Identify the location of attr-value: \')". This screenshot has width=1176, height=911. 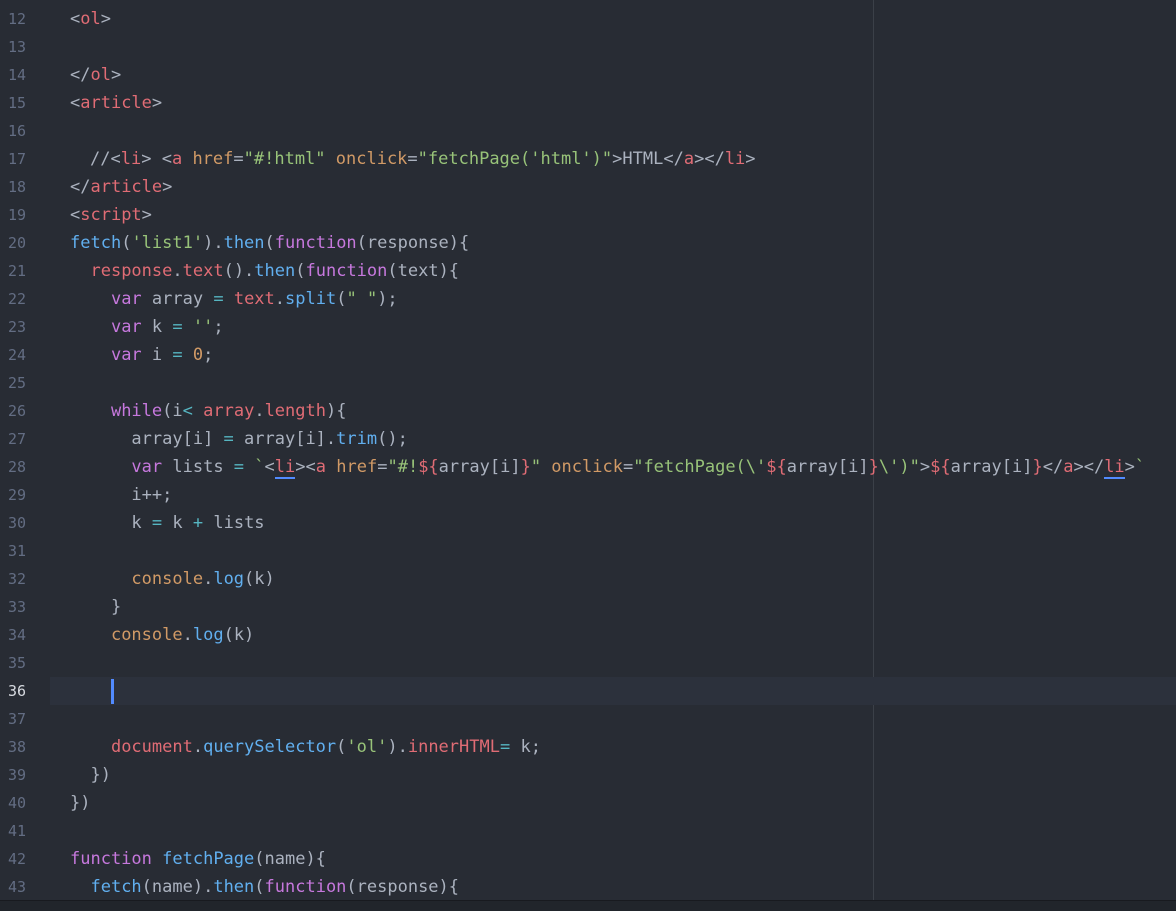
(899, 467).